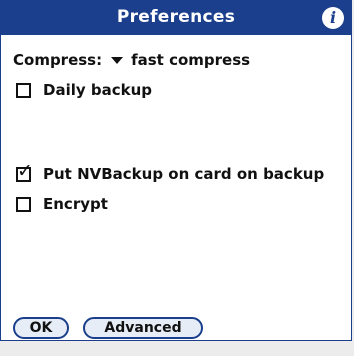  I want to click on put-on-card-checkbox: ✓, so click(24, 171).